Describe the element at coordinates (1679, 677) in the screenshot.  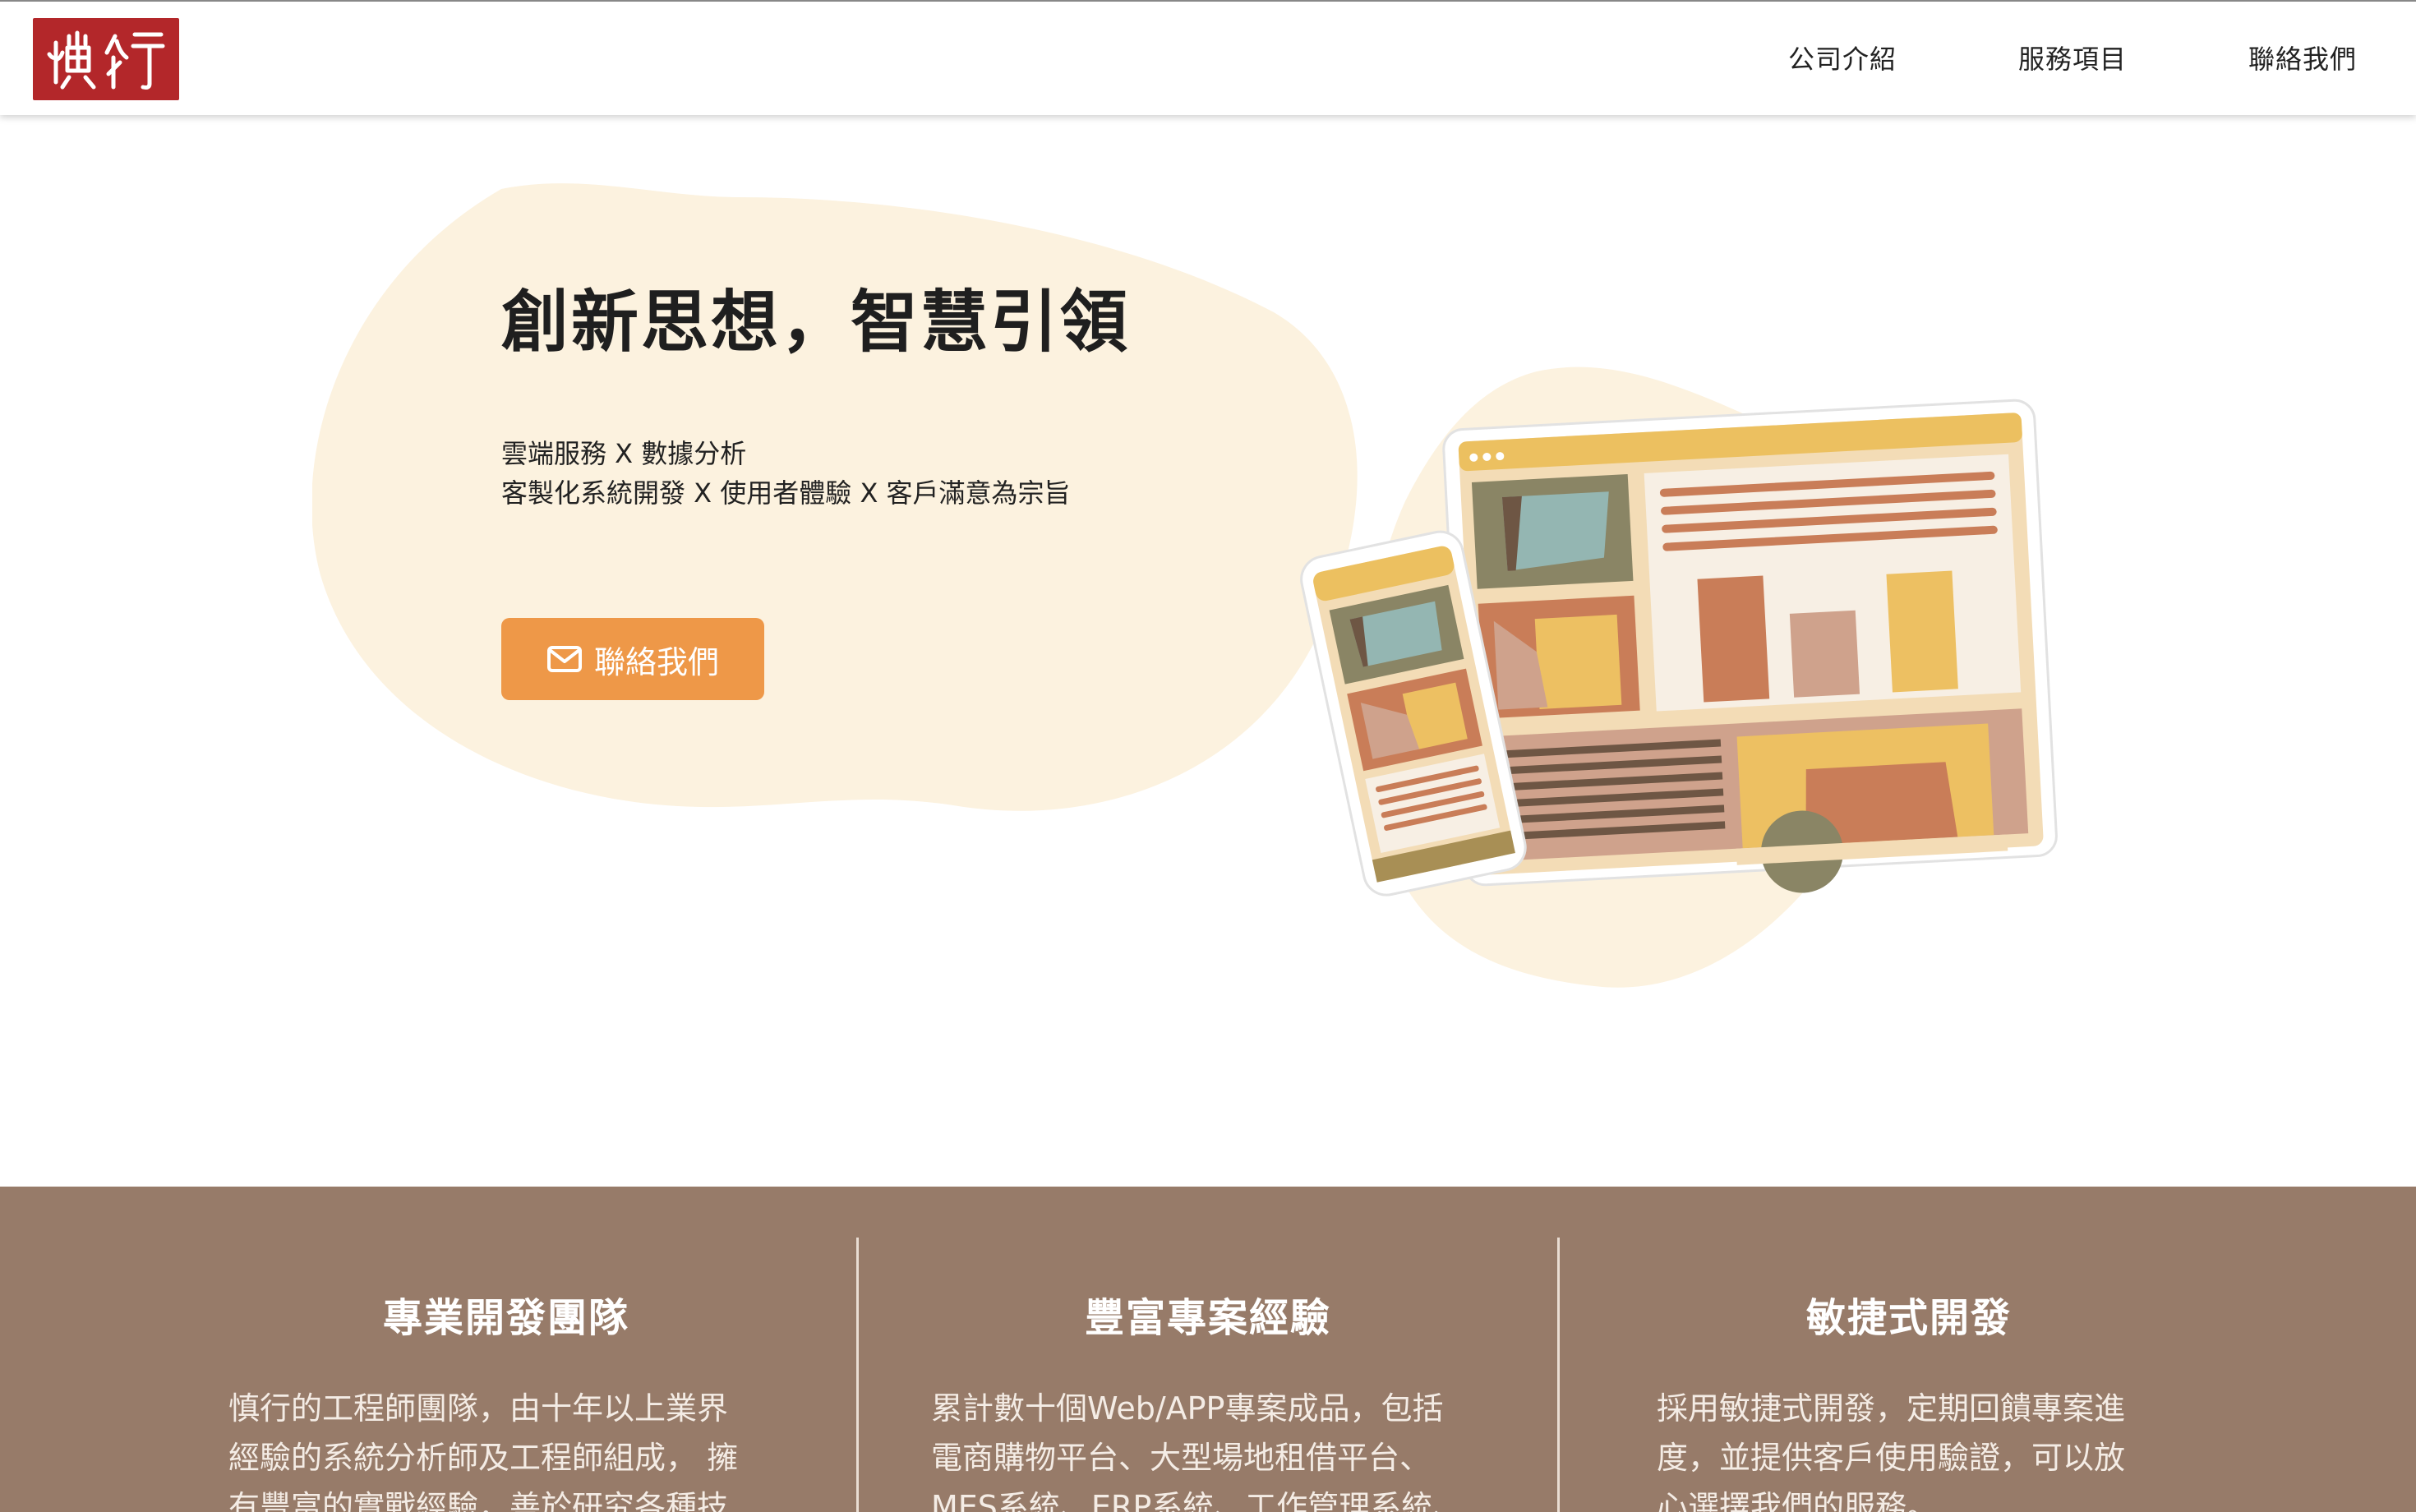
I see `devices-illustration` at that location.